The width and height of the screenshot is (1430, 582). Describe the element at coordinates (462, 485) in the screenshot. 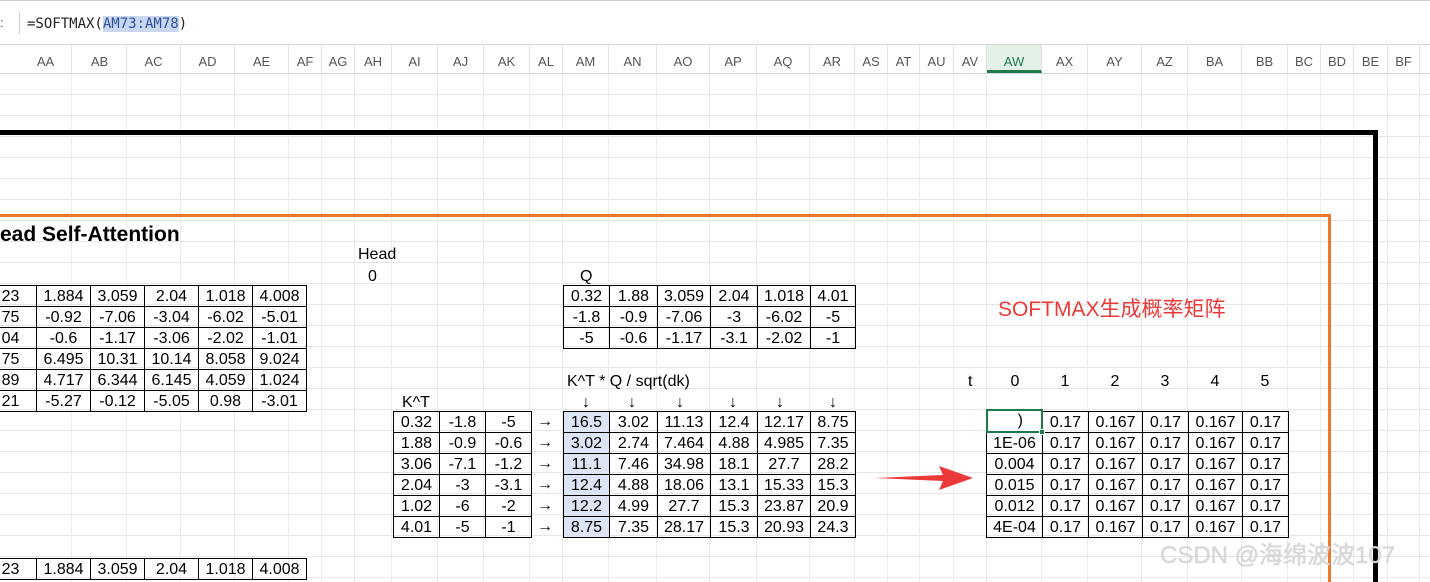

I see `table-cell: -3` at that location.